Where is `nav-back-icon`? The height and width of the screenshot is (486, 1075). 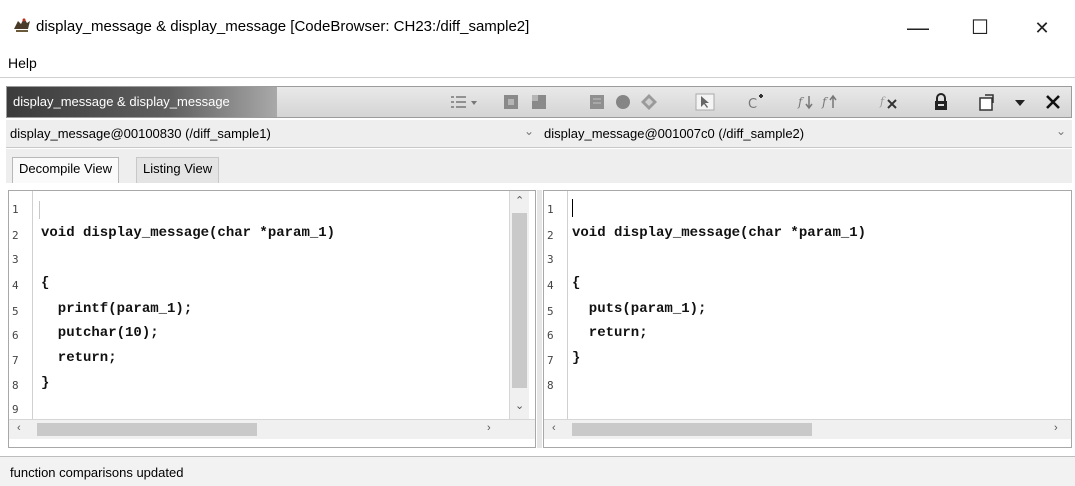
nav-back-icon is located at coordinates (511, 102).